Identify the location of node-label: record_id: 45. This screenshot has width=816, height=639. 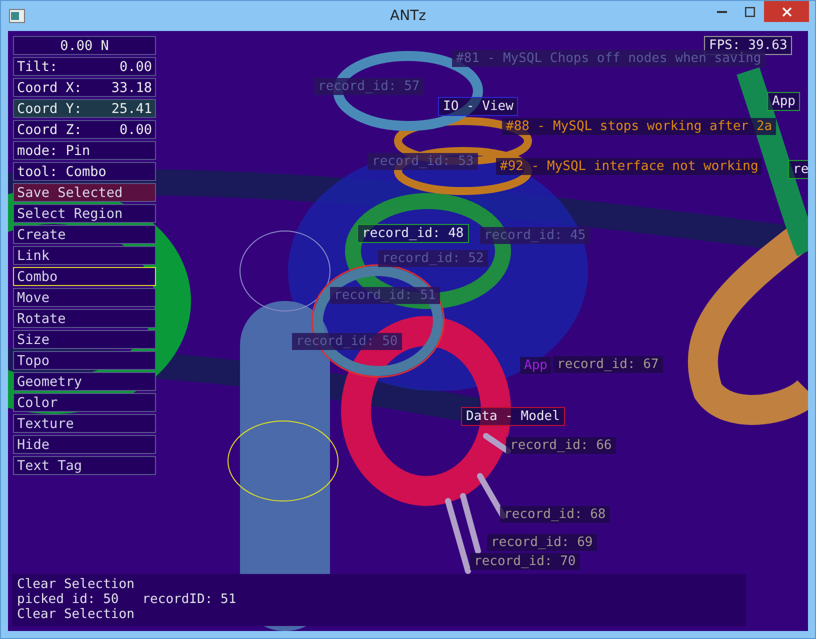
(535, 235).